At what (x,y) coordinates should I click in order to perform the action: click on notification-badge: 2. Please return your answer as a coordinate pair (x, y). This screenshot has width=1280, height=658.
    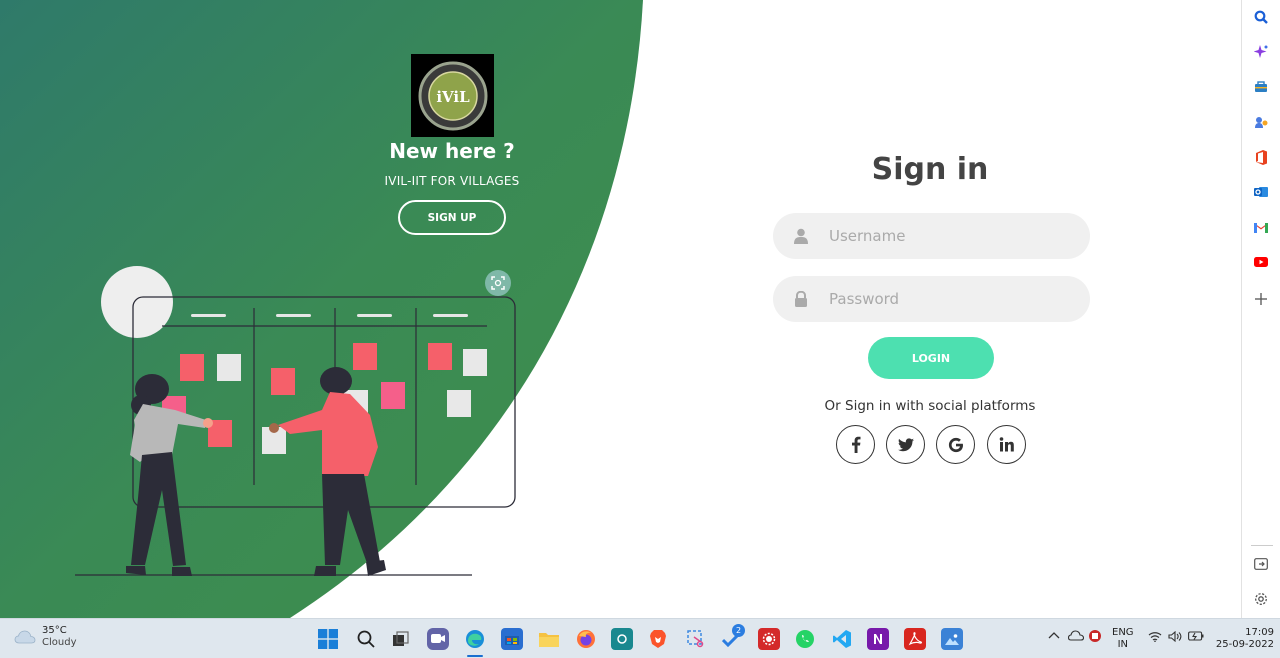
    Looking at the image, I should click on (738, 630).